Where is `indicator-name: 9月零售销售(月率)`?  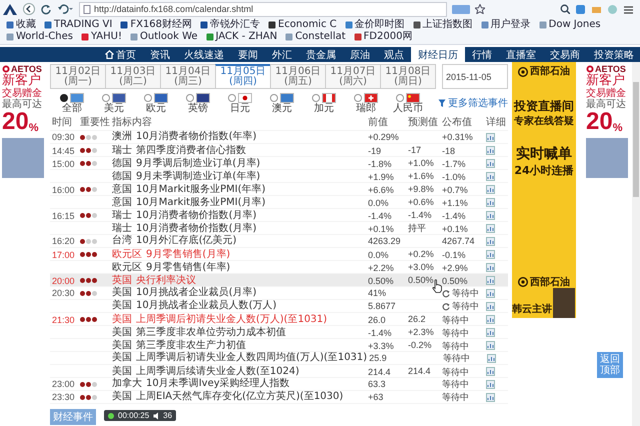
indicator-name: 9月零售销售(月率) is located at coordinates (188, 254).